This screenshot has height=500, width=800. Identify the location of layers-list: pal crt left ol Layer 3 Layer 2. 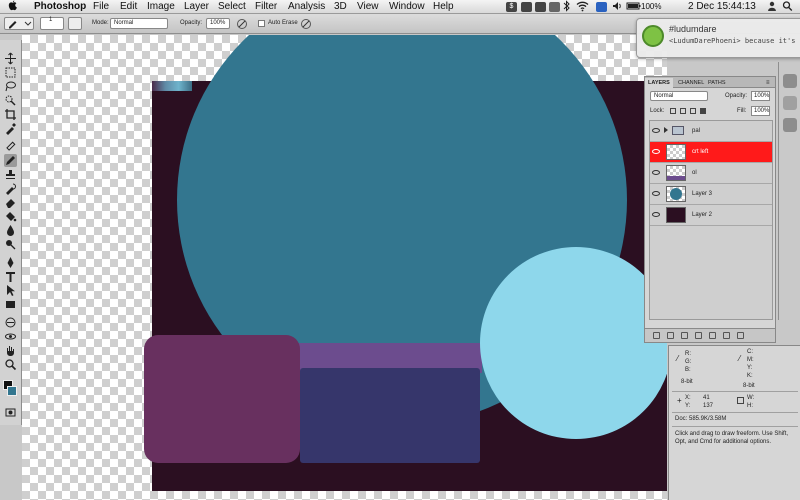
(711, 220).